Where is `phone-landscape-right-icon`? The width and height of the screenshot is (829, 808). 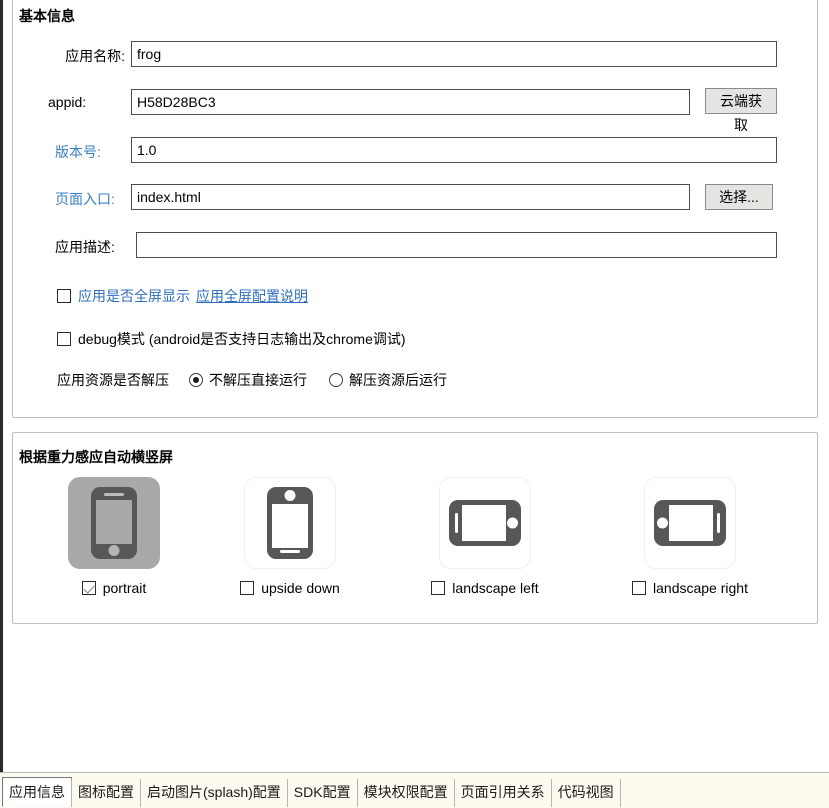
phone-landscape-right-icon is located at coordinates (690, 523).